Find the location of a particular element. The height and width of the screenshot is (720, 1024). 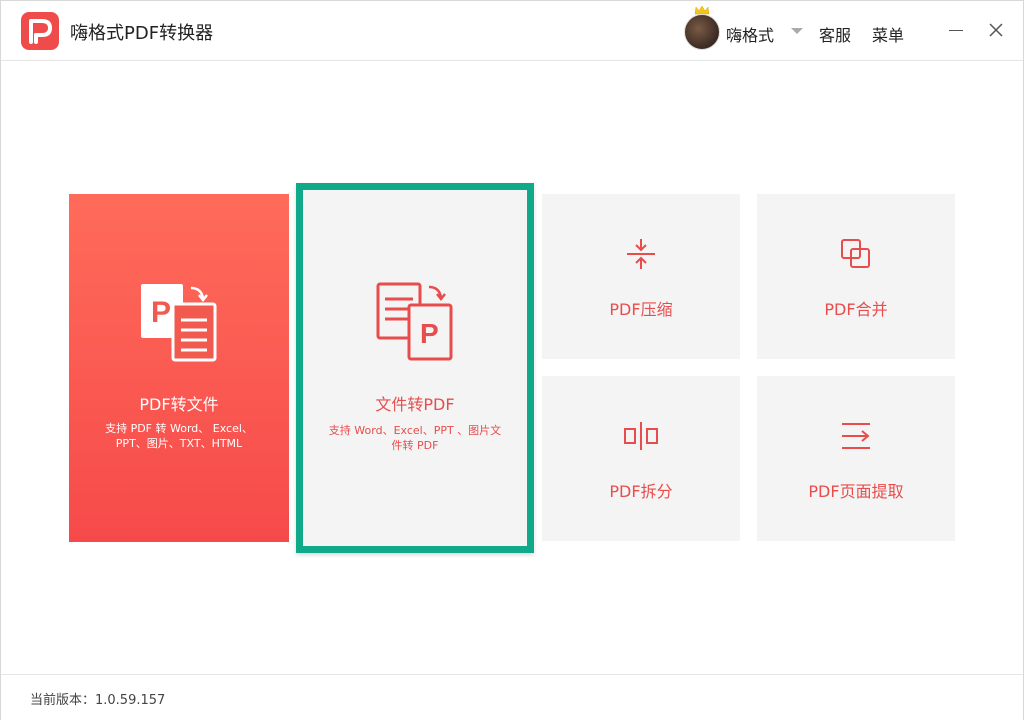

merge-icon is located at coordinates (855, 253).